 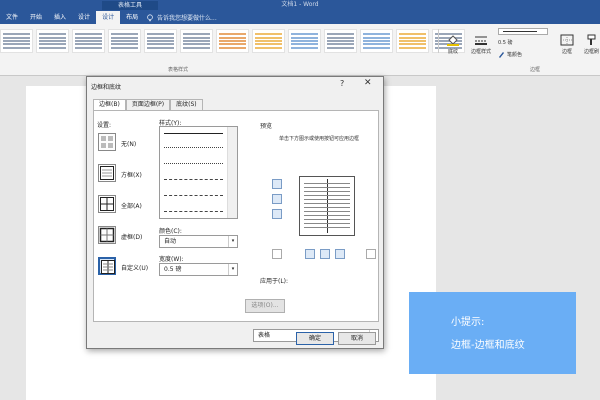 I want to click on group-label-borders: 边框, so click(x=535, y=70).